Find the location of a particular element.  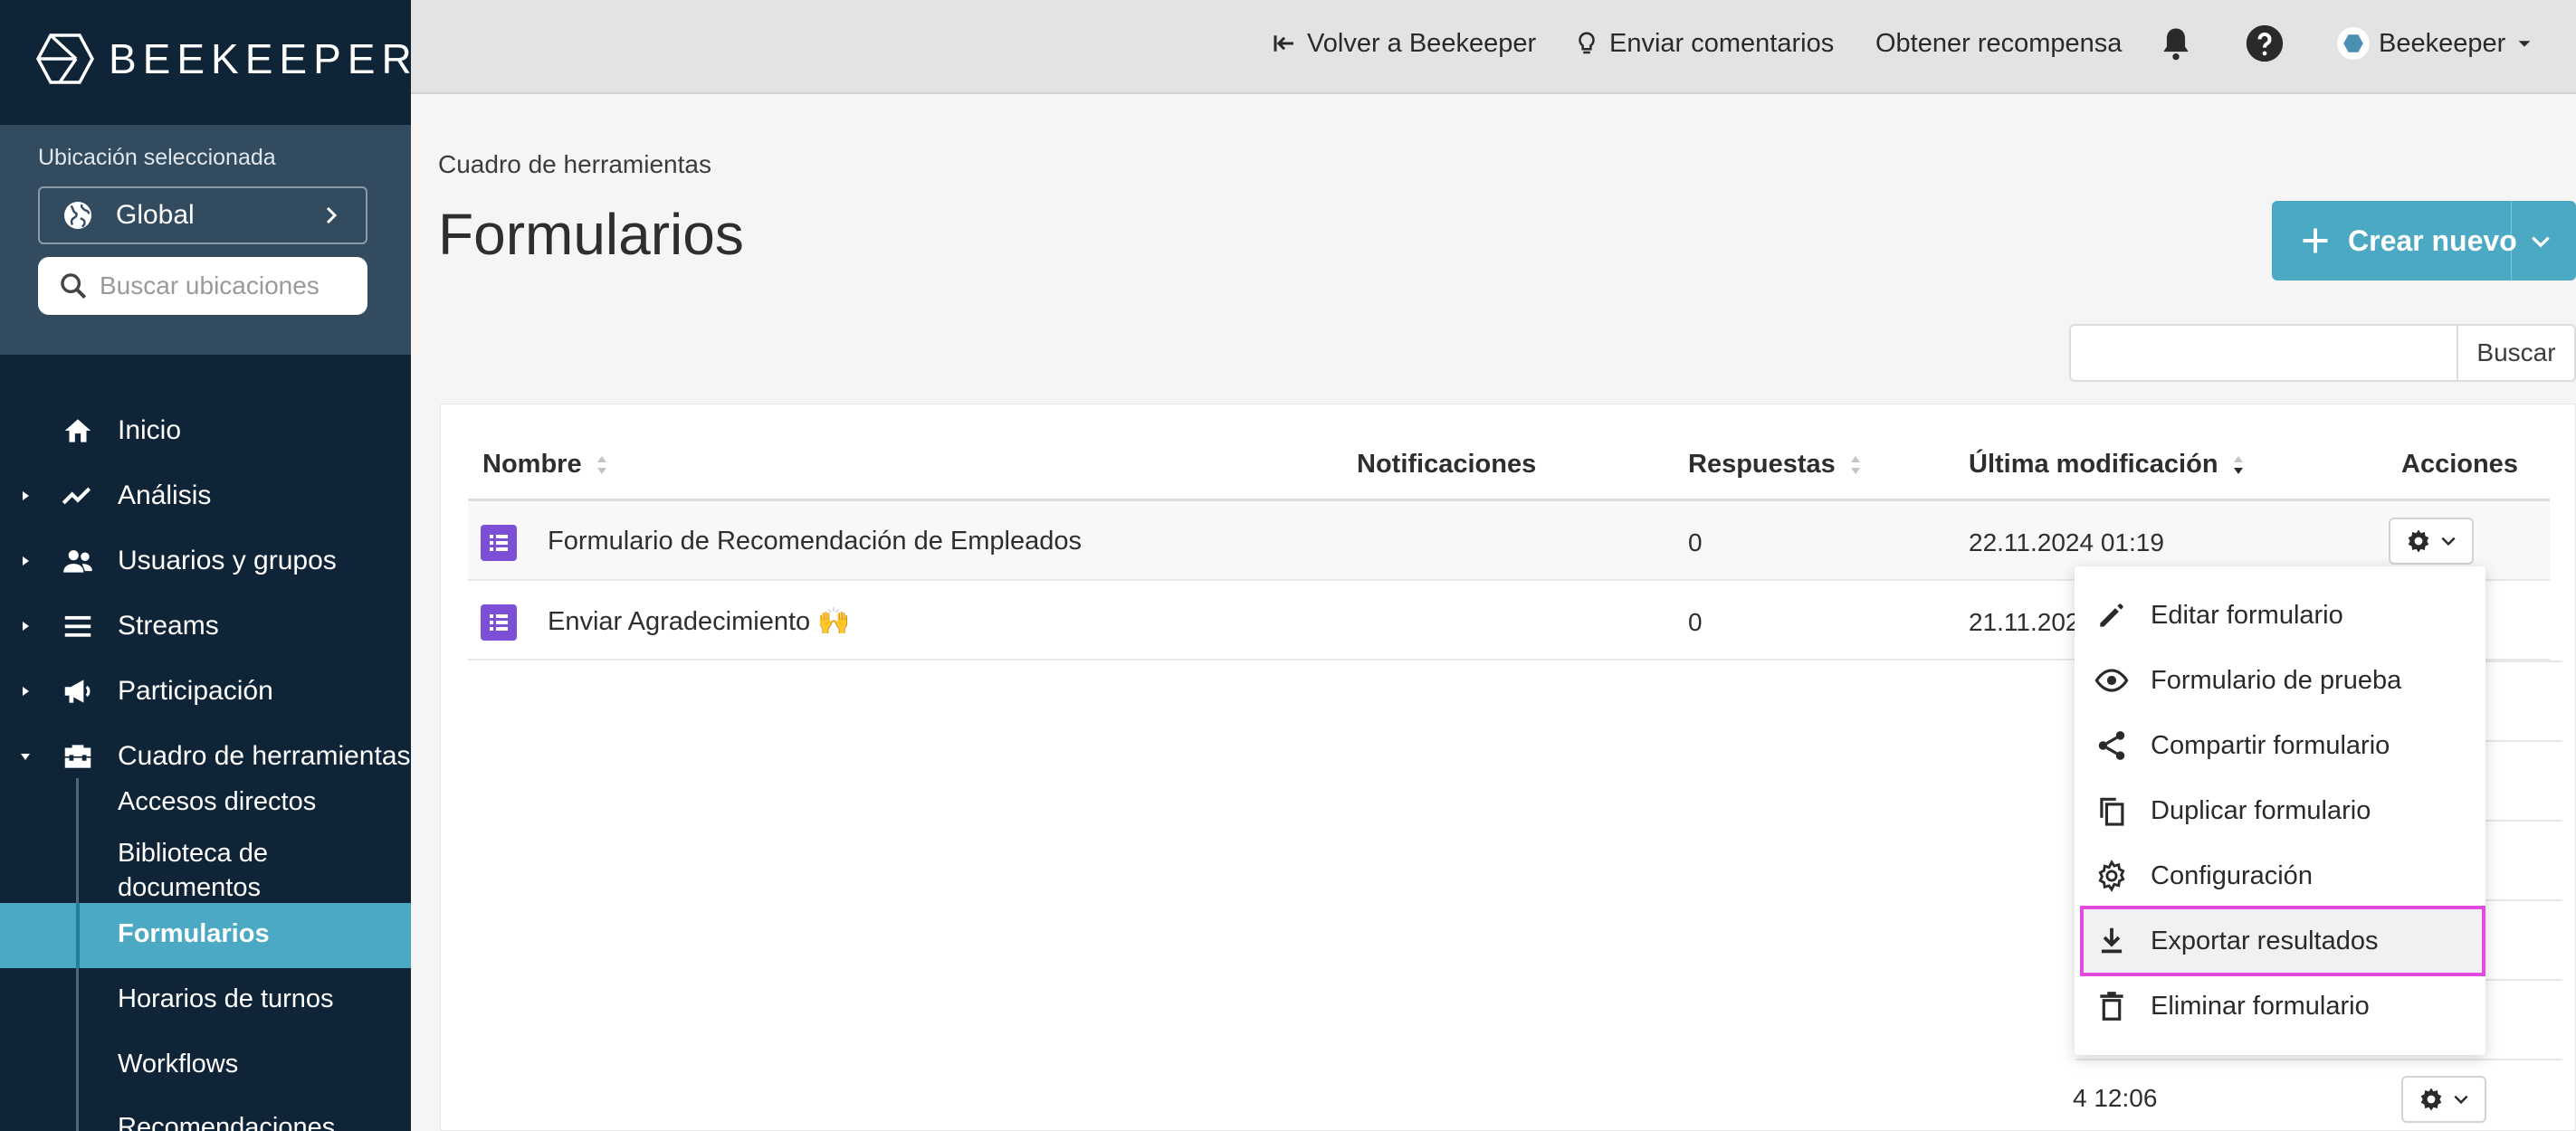

hexagon-logo-icon is located at coordinates (65, 59).